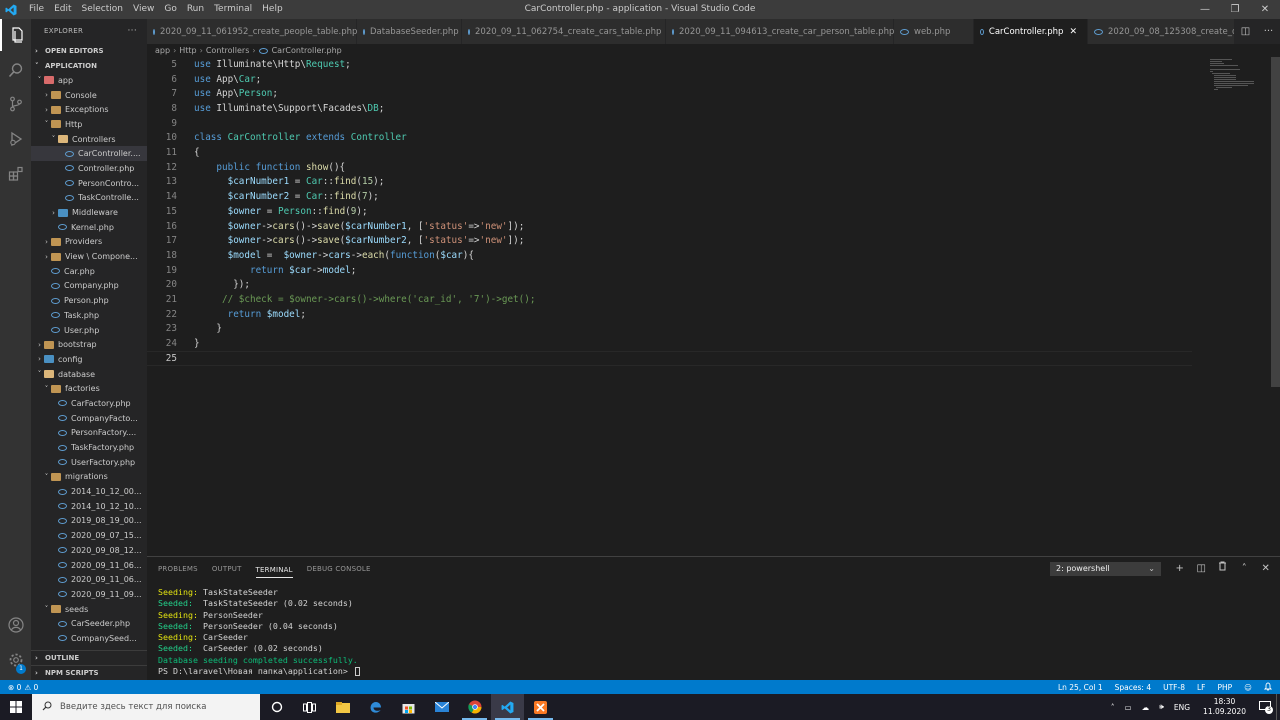 The image size is (1280, 720). What do you see at coordinates (1265, 9) in the screenshot?
I see `close-window-button: ✕` at bounding box center [1265, 9].